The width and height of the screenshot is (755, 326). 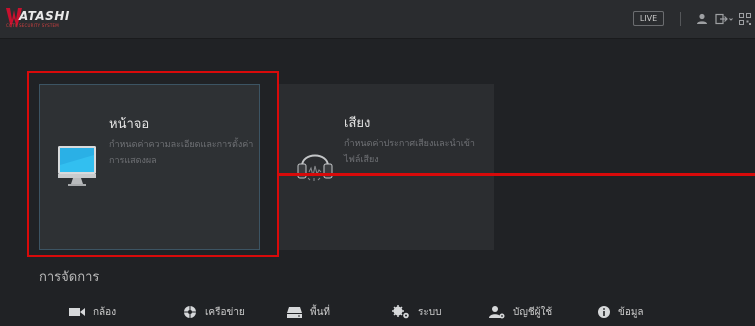 I want to click on brand-logo: ATASHI CCTV SECURITY SYSTEM, so click(x=37, y=19).